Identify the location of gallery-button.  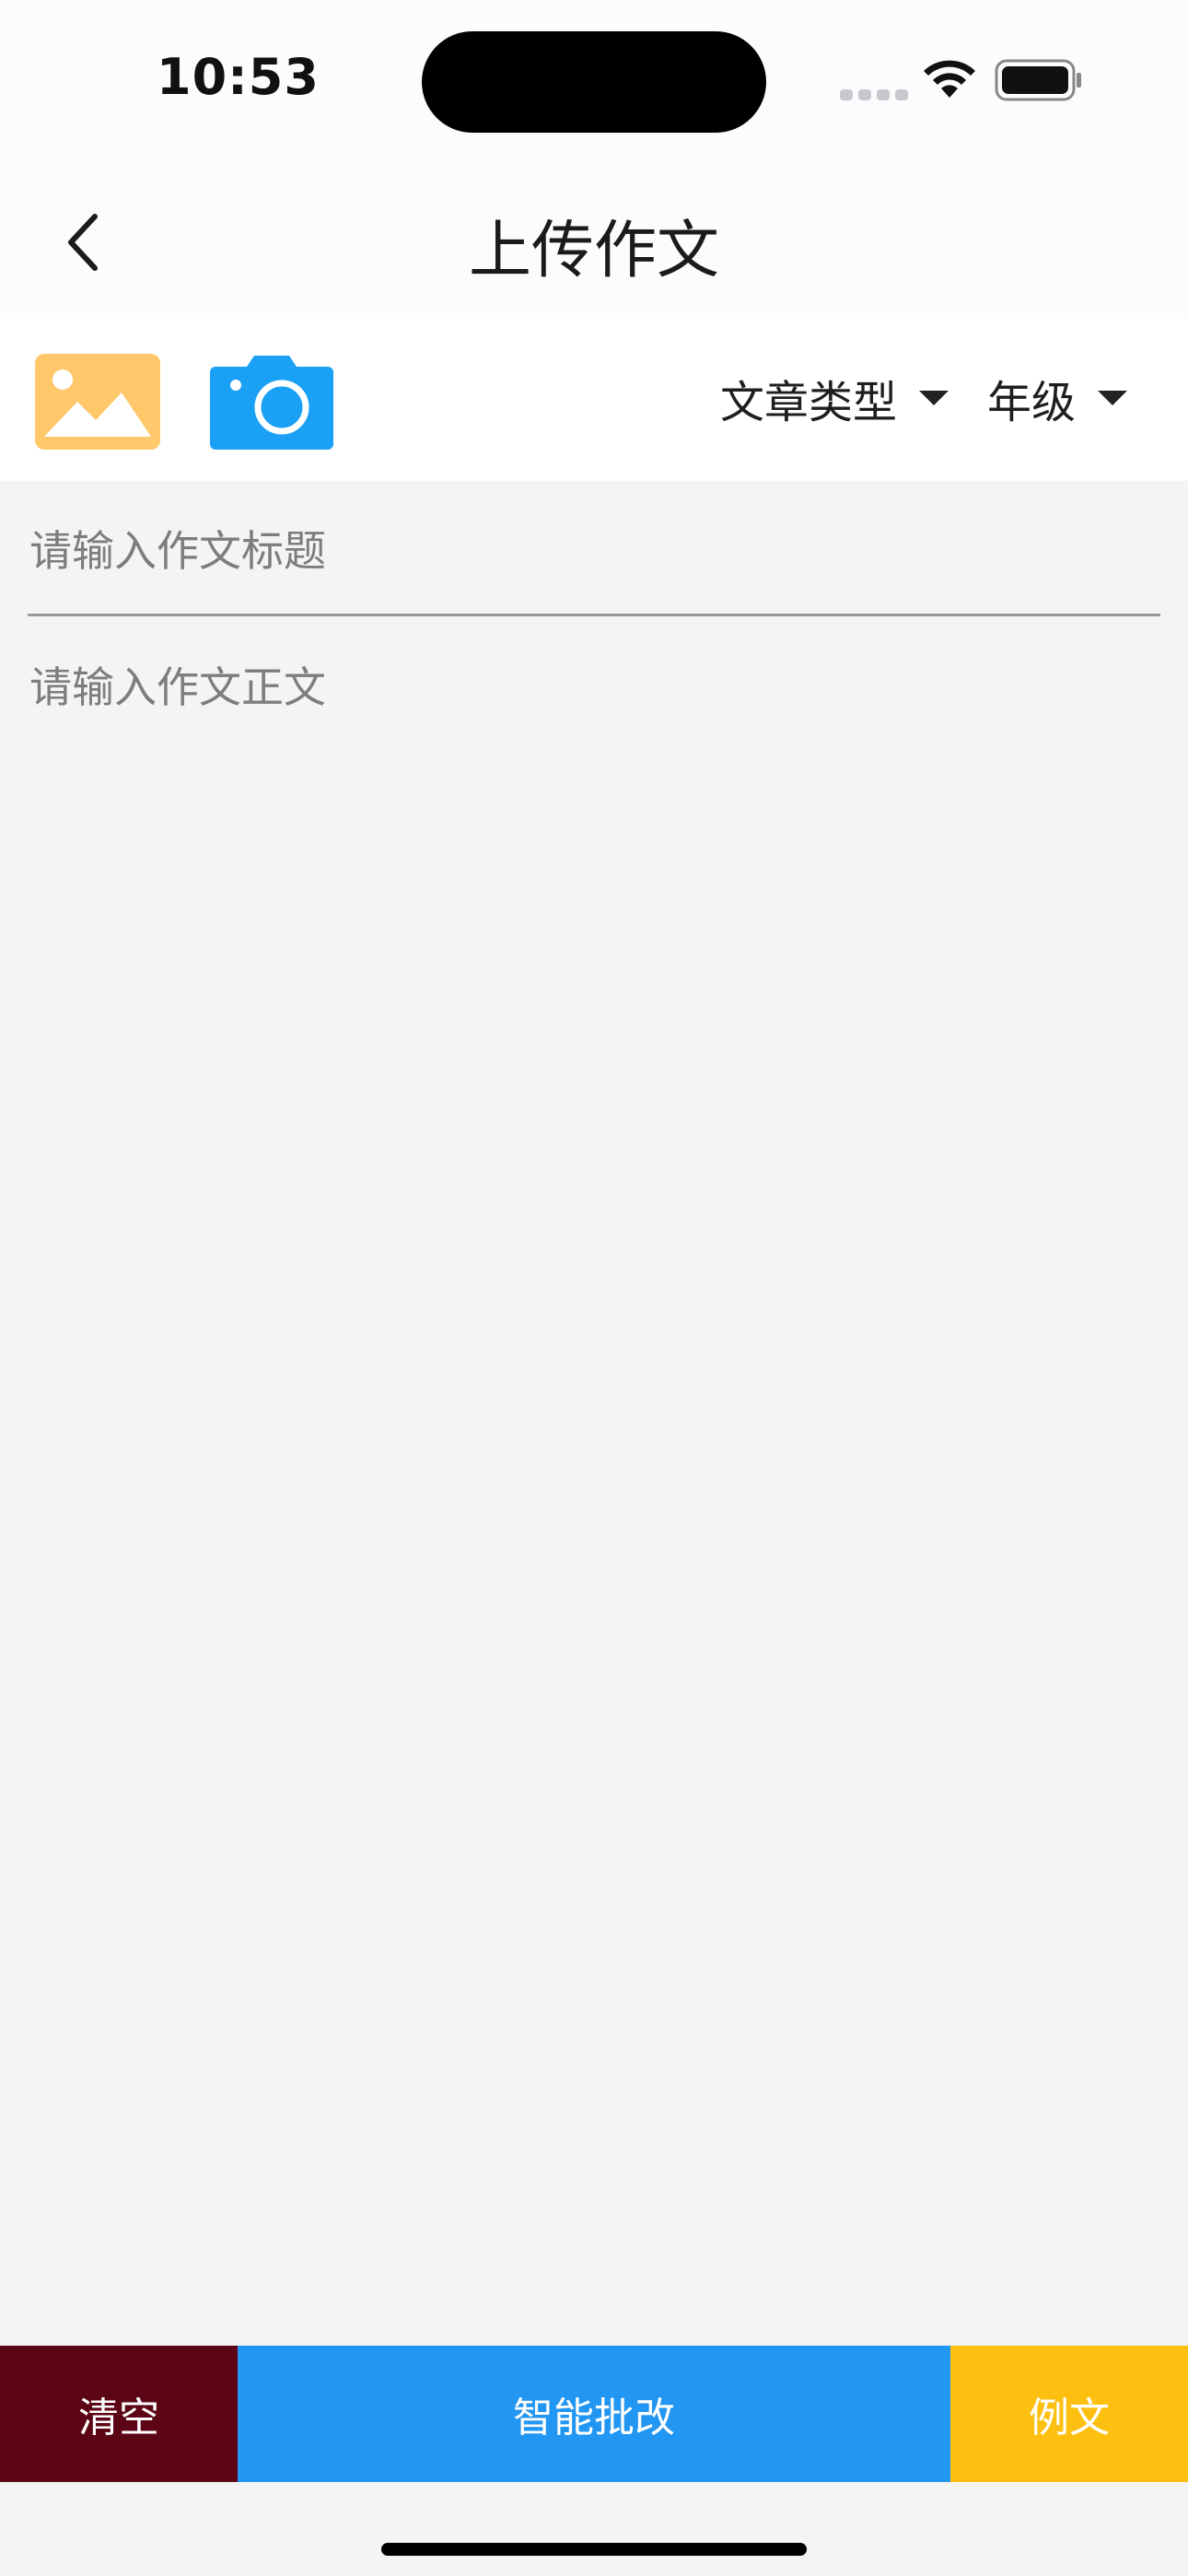
(97, 403).